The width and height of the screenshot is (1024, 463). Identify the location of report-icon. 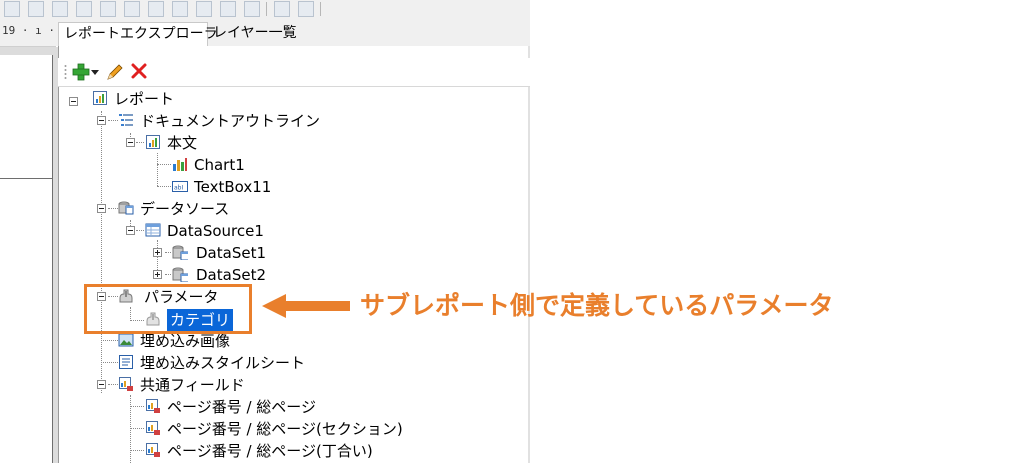
(100, 98).